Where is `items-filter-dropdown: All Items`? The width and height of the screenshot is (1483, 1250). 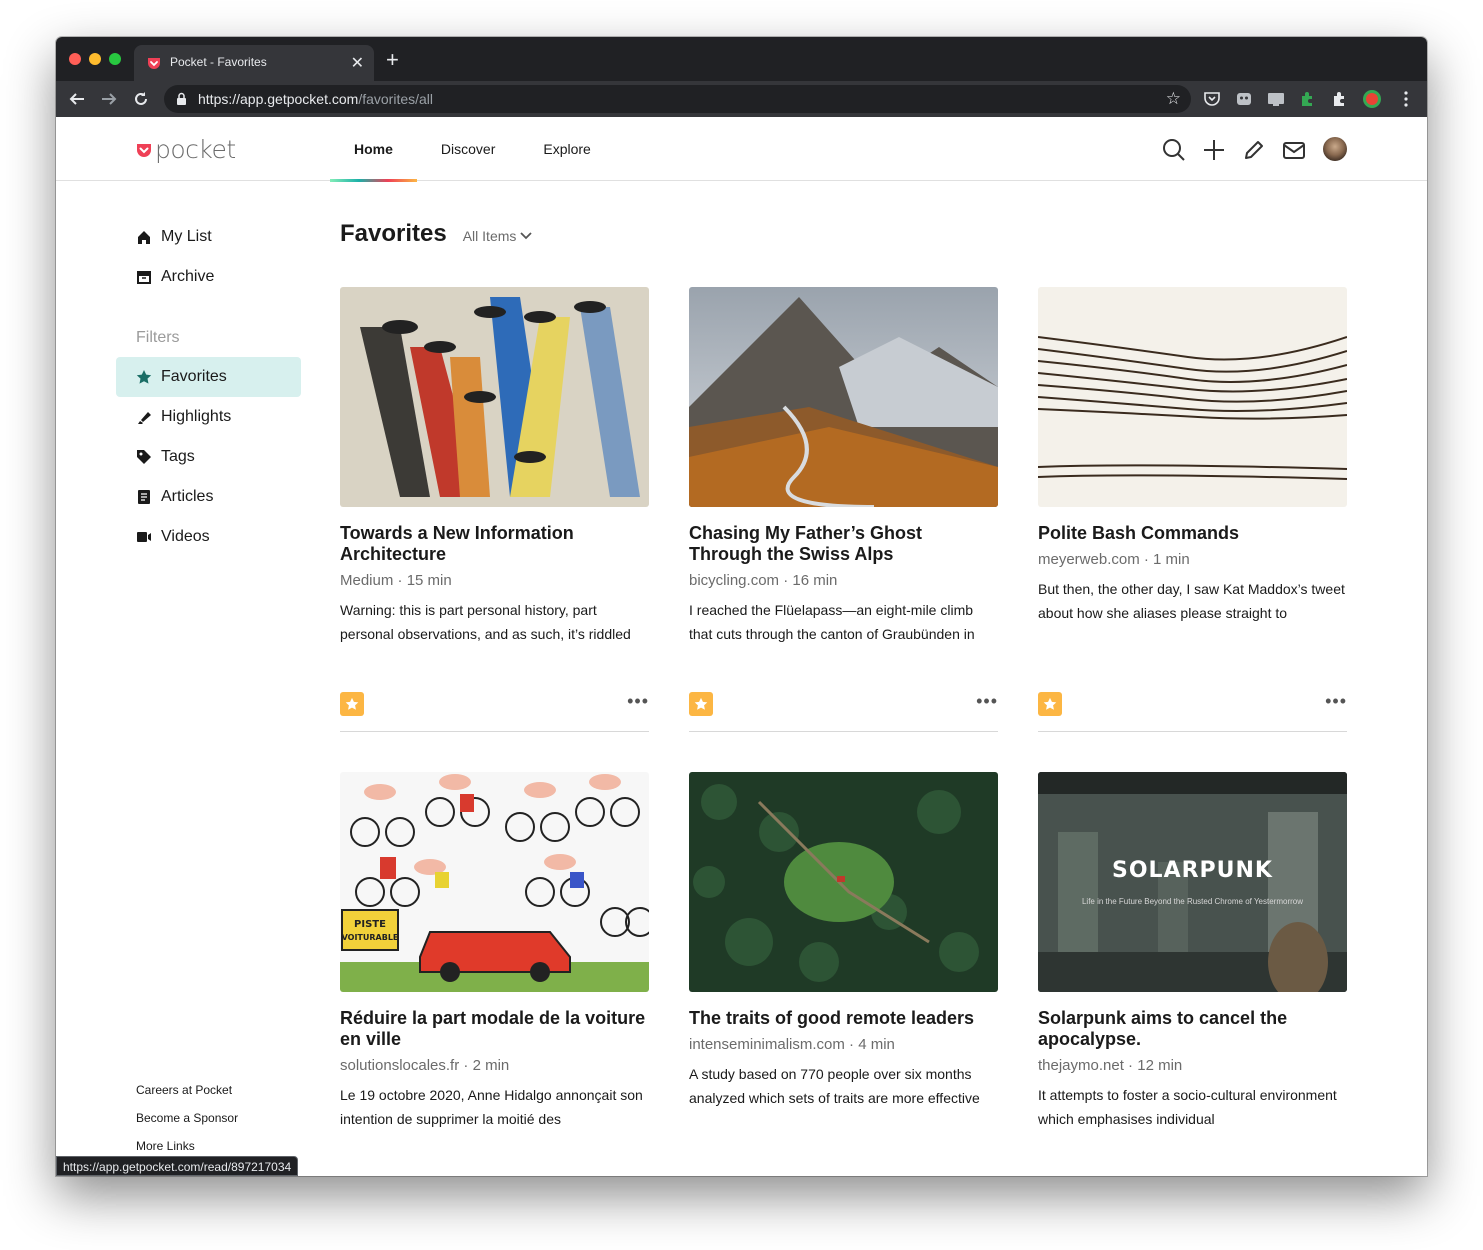
items-filter-dropdown: All Items is located at coordinates (498, 236).